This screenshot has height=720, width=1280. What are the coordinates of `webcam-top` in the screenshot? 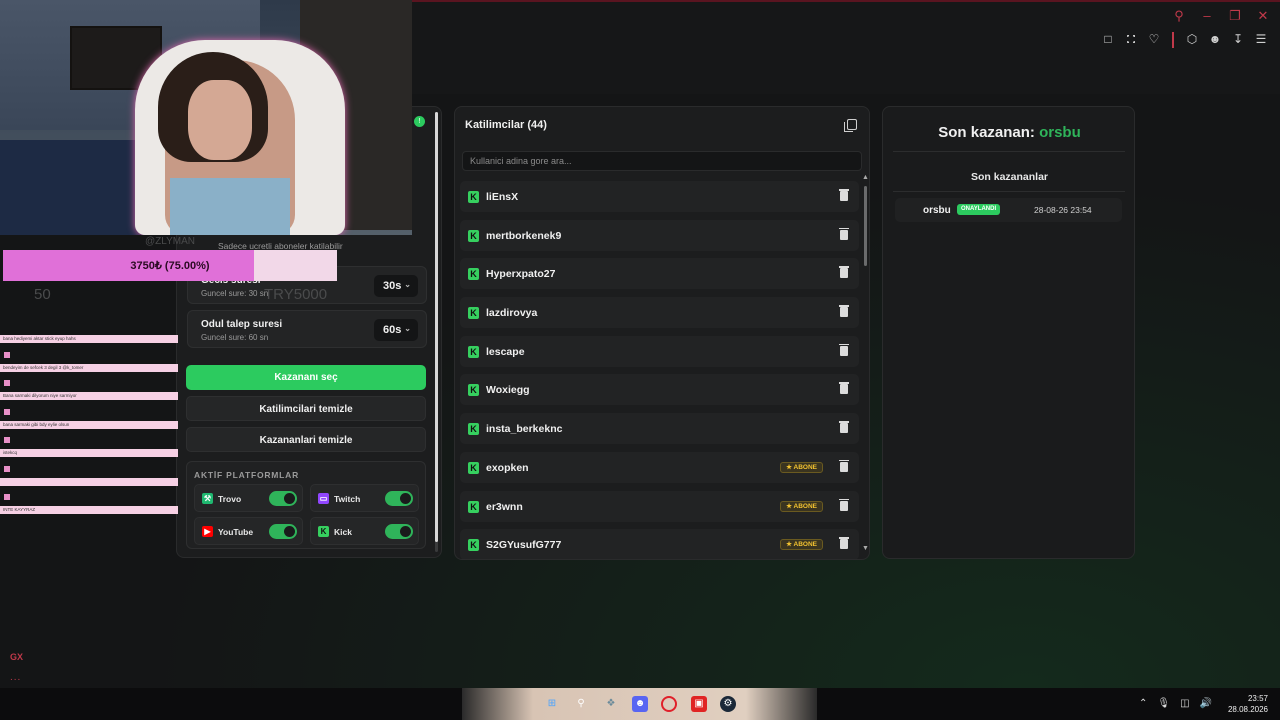 It's located at (230, 206).